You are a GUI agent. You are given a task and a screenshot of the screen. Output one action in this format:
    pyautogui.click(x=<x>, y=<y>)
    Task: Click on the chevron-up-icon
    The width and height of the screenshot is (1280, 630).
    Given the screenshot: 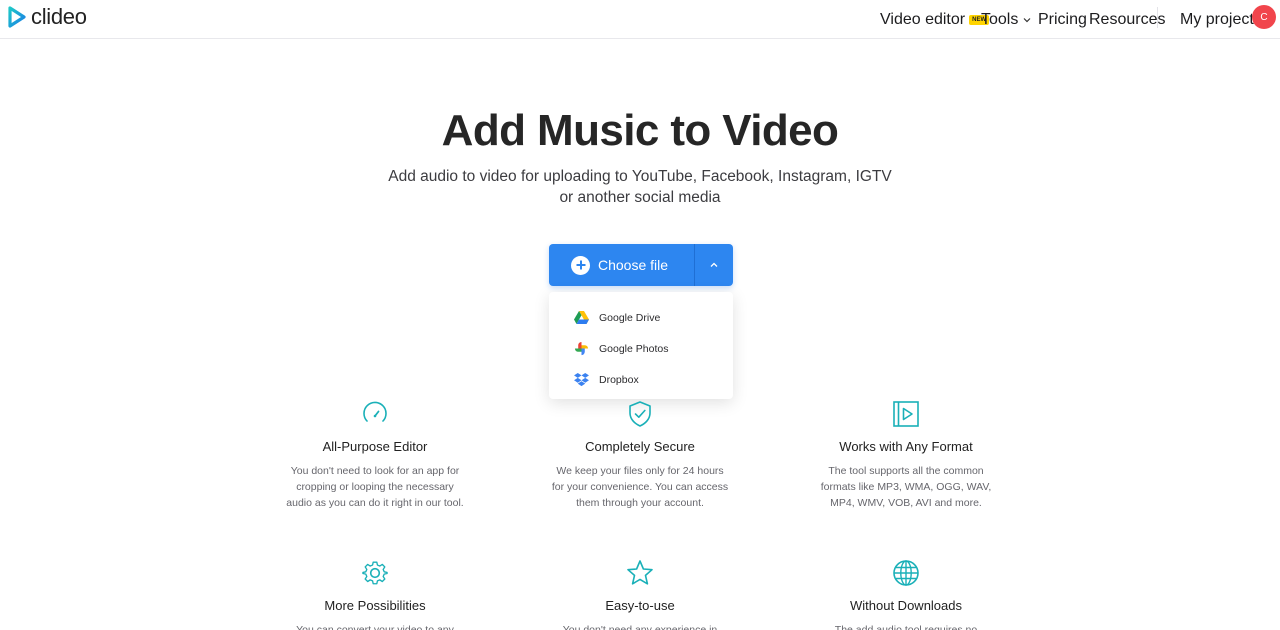 What is the action you would take?
    pyautogui.click(x=714, y=264)
    